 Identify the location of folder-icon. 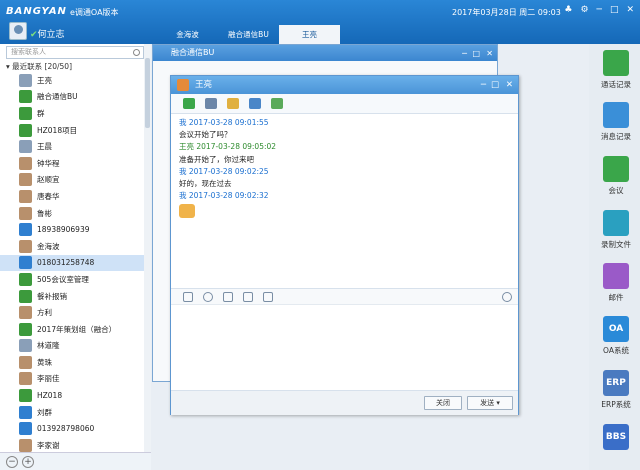
(248, 296).